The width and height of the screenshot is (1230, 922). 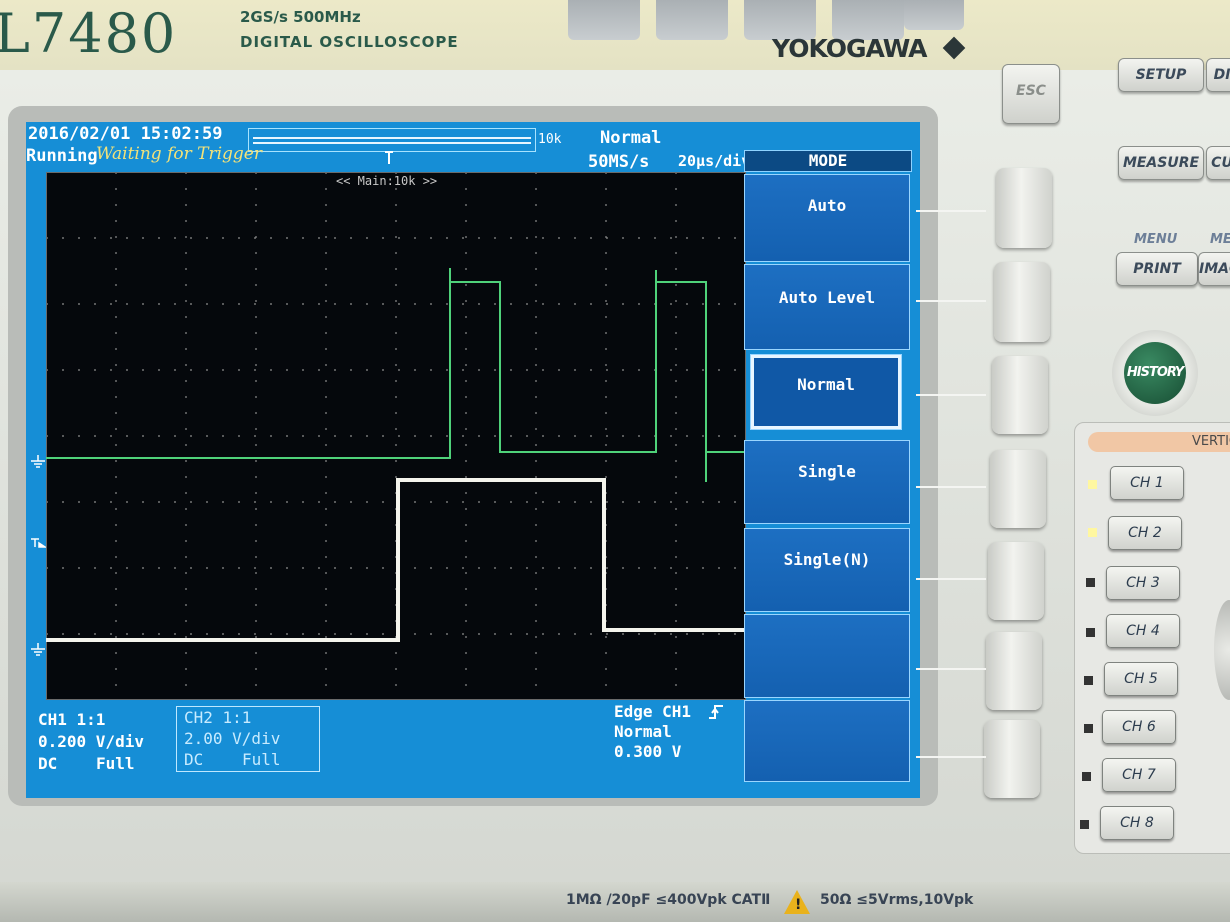 I want to click on warning-mark: !, so click(x=798, y=905).